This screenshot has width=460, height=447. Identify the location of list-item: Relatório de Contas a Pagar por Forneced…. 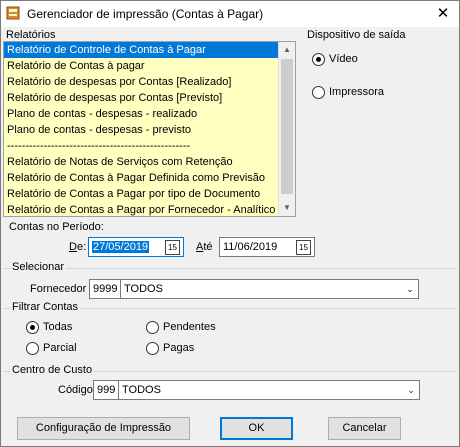
(149, 209).